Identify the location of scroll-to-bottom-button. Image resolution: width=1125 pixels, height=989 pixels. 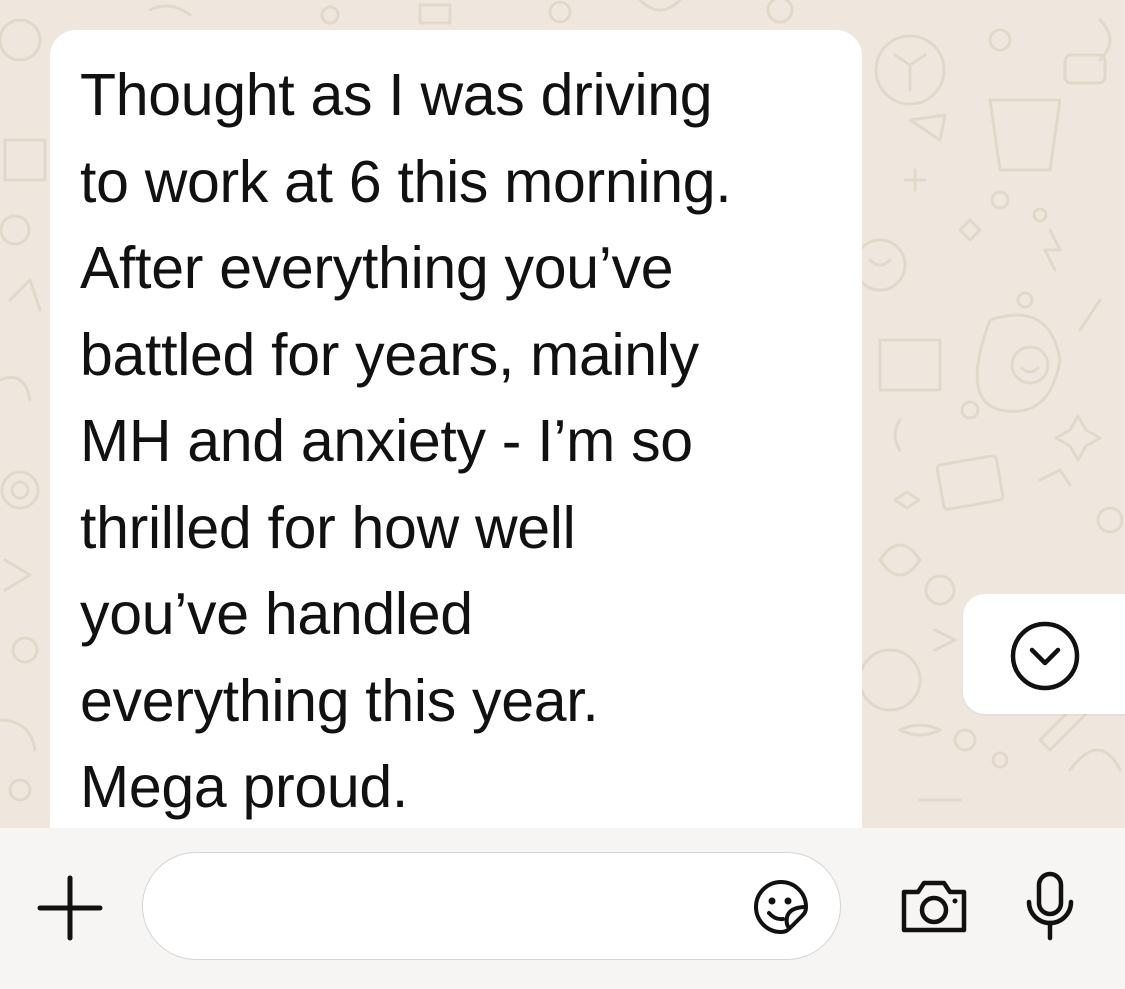
(1044, 654).